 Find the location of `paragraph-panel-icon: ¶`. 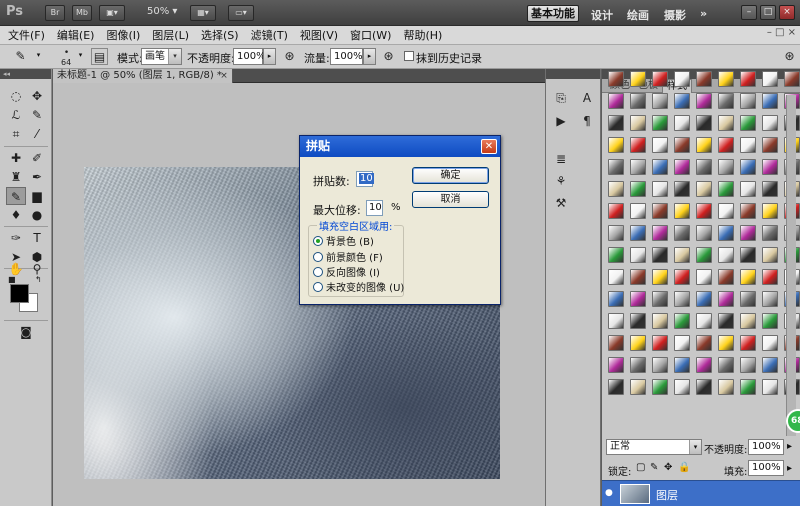

paragraph-panel-icon: ¶ is located at coordinates (587, 121).